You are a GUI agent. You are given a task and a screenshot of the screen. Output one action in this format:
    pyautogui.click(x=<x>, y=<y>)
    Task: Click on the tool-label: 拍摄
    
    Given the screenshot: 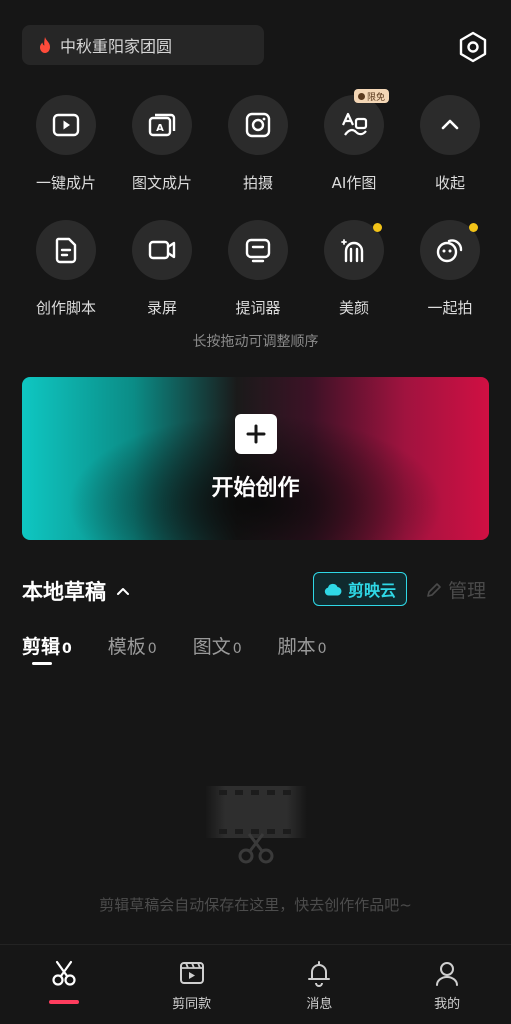 What is the action you would take?
    pyautogui.click(x=257, y=183)
    